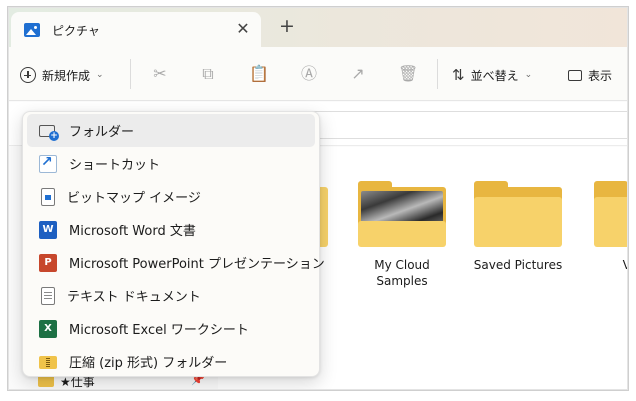 The height and width of the screenshot is (401, 636). What do you see at coordinates (171, 130) in the screenshot?
I see `menu-item-folder: + フォルダー` at bounding box center [171, 130].